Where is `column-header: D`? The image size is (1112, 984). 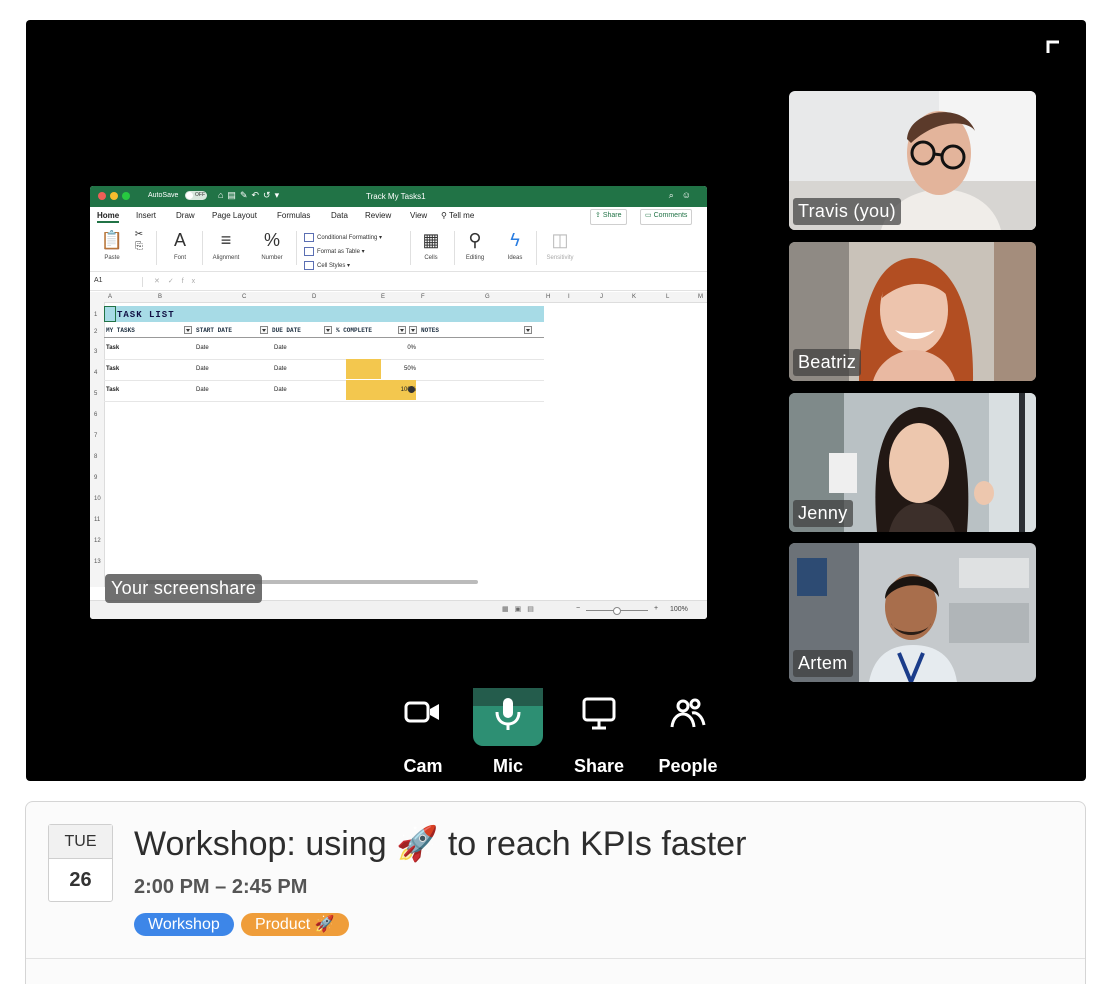 column-header: D is located at coordinates (314, 297).